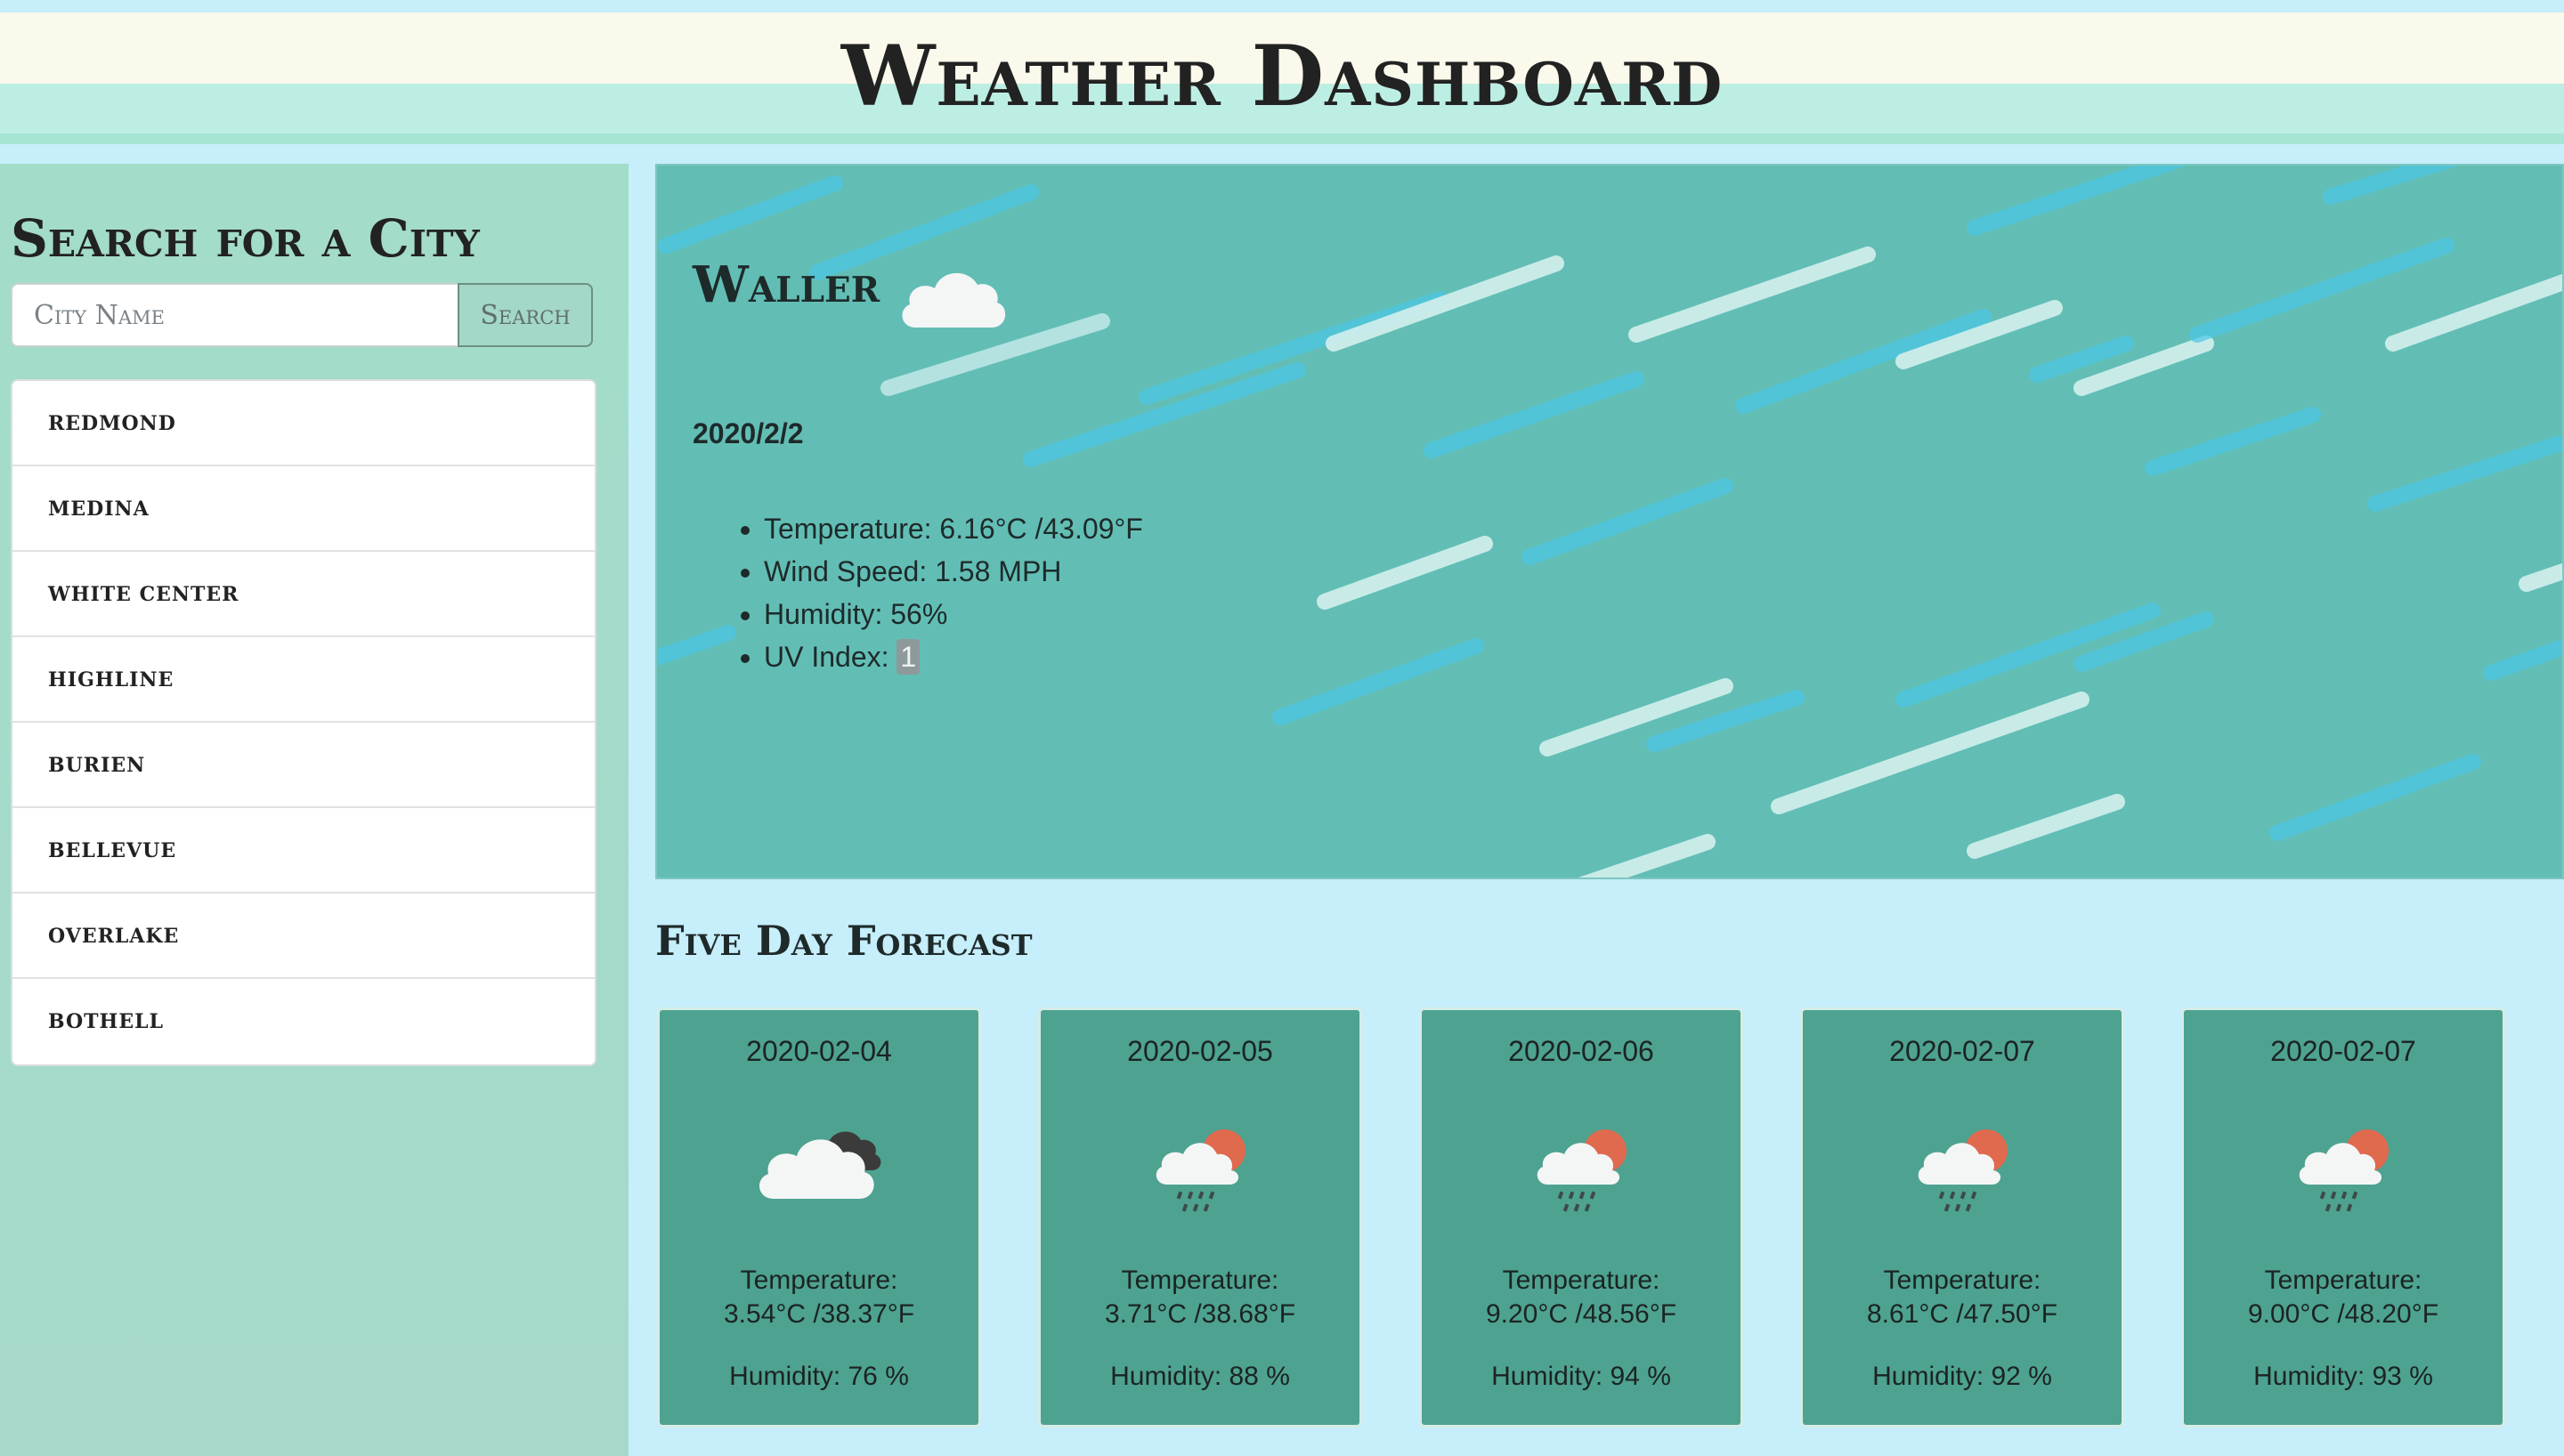 The width and height of the screenshot is (2564, 1456). I want to click on city-item-overlake: OVERLAKE, so click(303, 937).